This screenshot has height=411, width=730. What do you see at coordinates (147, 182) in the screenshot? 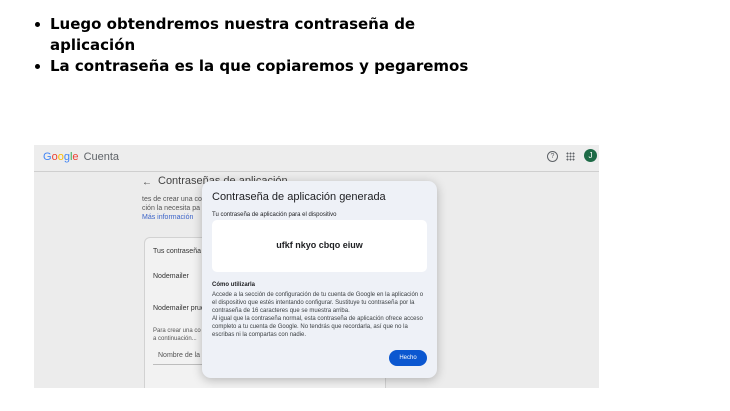
I see `back-arrow-icon: ←` at bounding box center [147, 182].